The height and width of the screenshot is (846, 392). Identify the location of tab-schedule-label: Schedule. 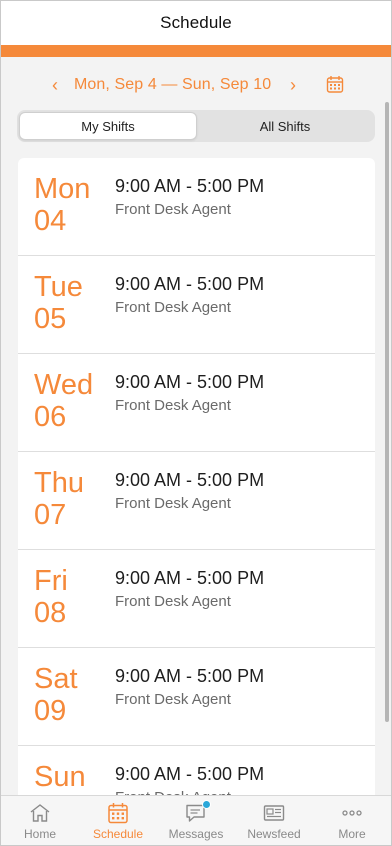
(118, 834).